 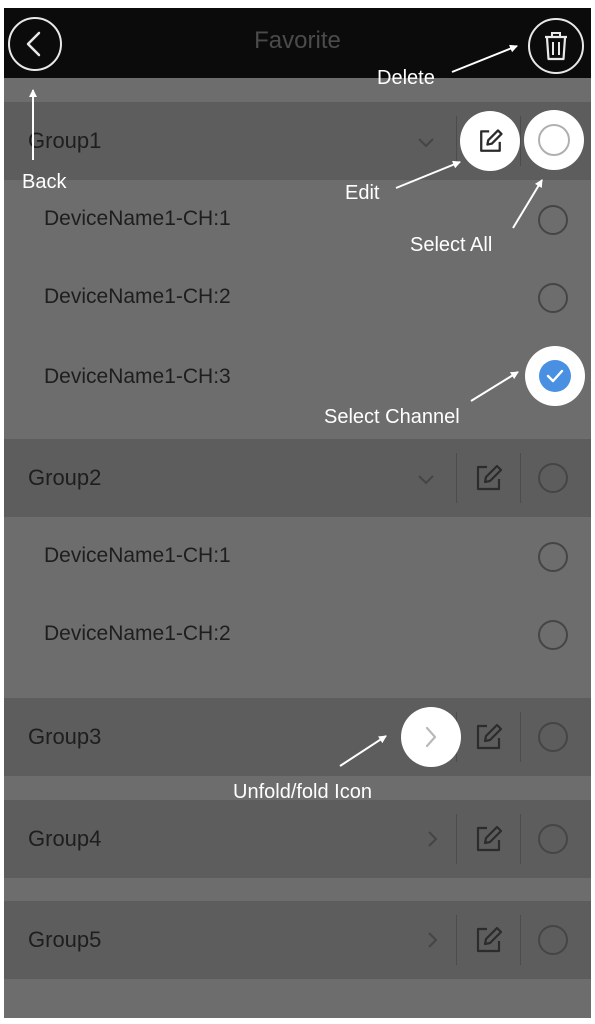 I want to click on group1-edit-button, so click(x=490, y=141).